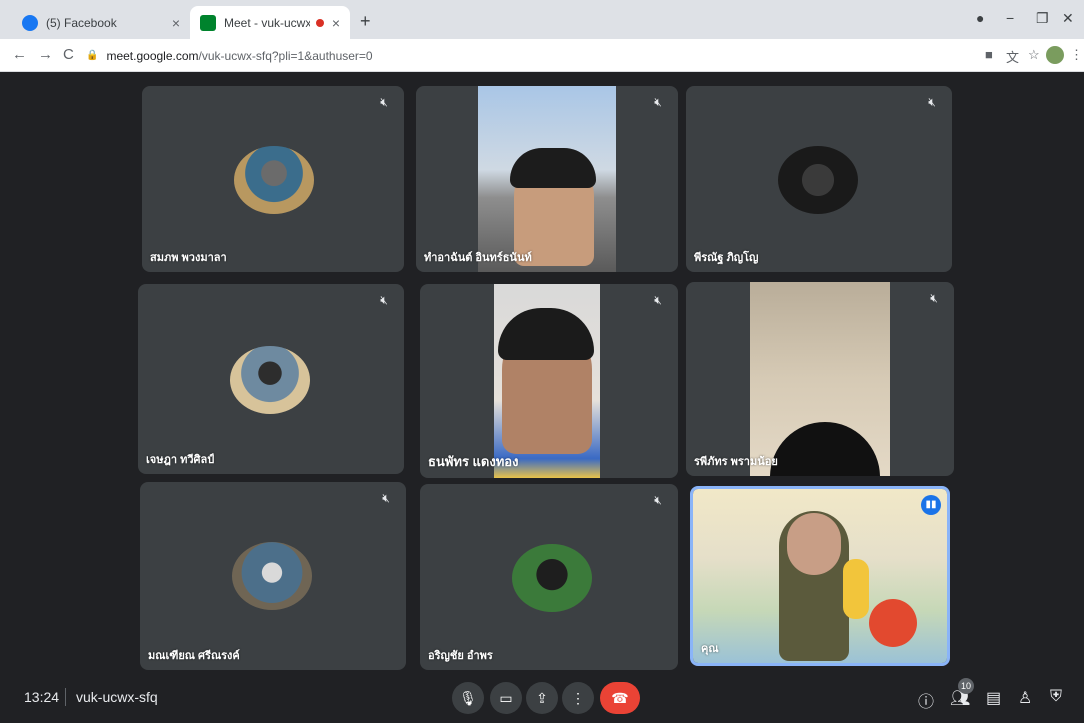  Describe the element at coordinates (966, 686) in the screenshot. I see `participant-count-badge: 10` at that location.